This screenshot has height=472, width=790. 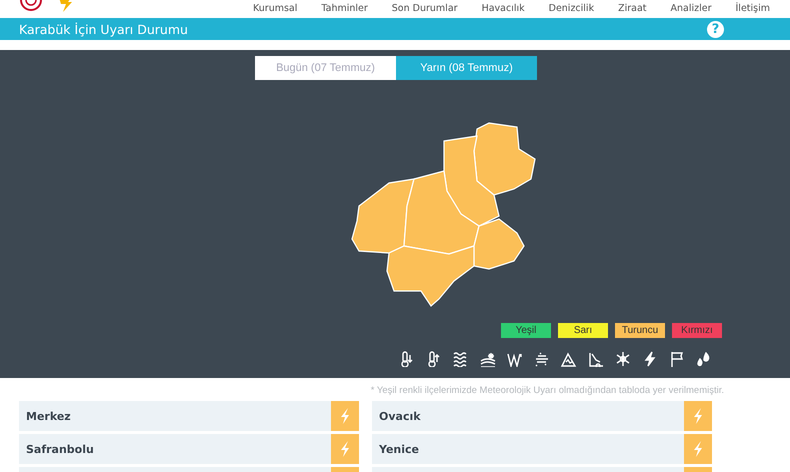 I want to click on footnote: * Yeşil renkli ilçelerimizde Meteorolojik Uyarı olmadığından tabloda yer verilmemiştir., so click(x=547, y=391).